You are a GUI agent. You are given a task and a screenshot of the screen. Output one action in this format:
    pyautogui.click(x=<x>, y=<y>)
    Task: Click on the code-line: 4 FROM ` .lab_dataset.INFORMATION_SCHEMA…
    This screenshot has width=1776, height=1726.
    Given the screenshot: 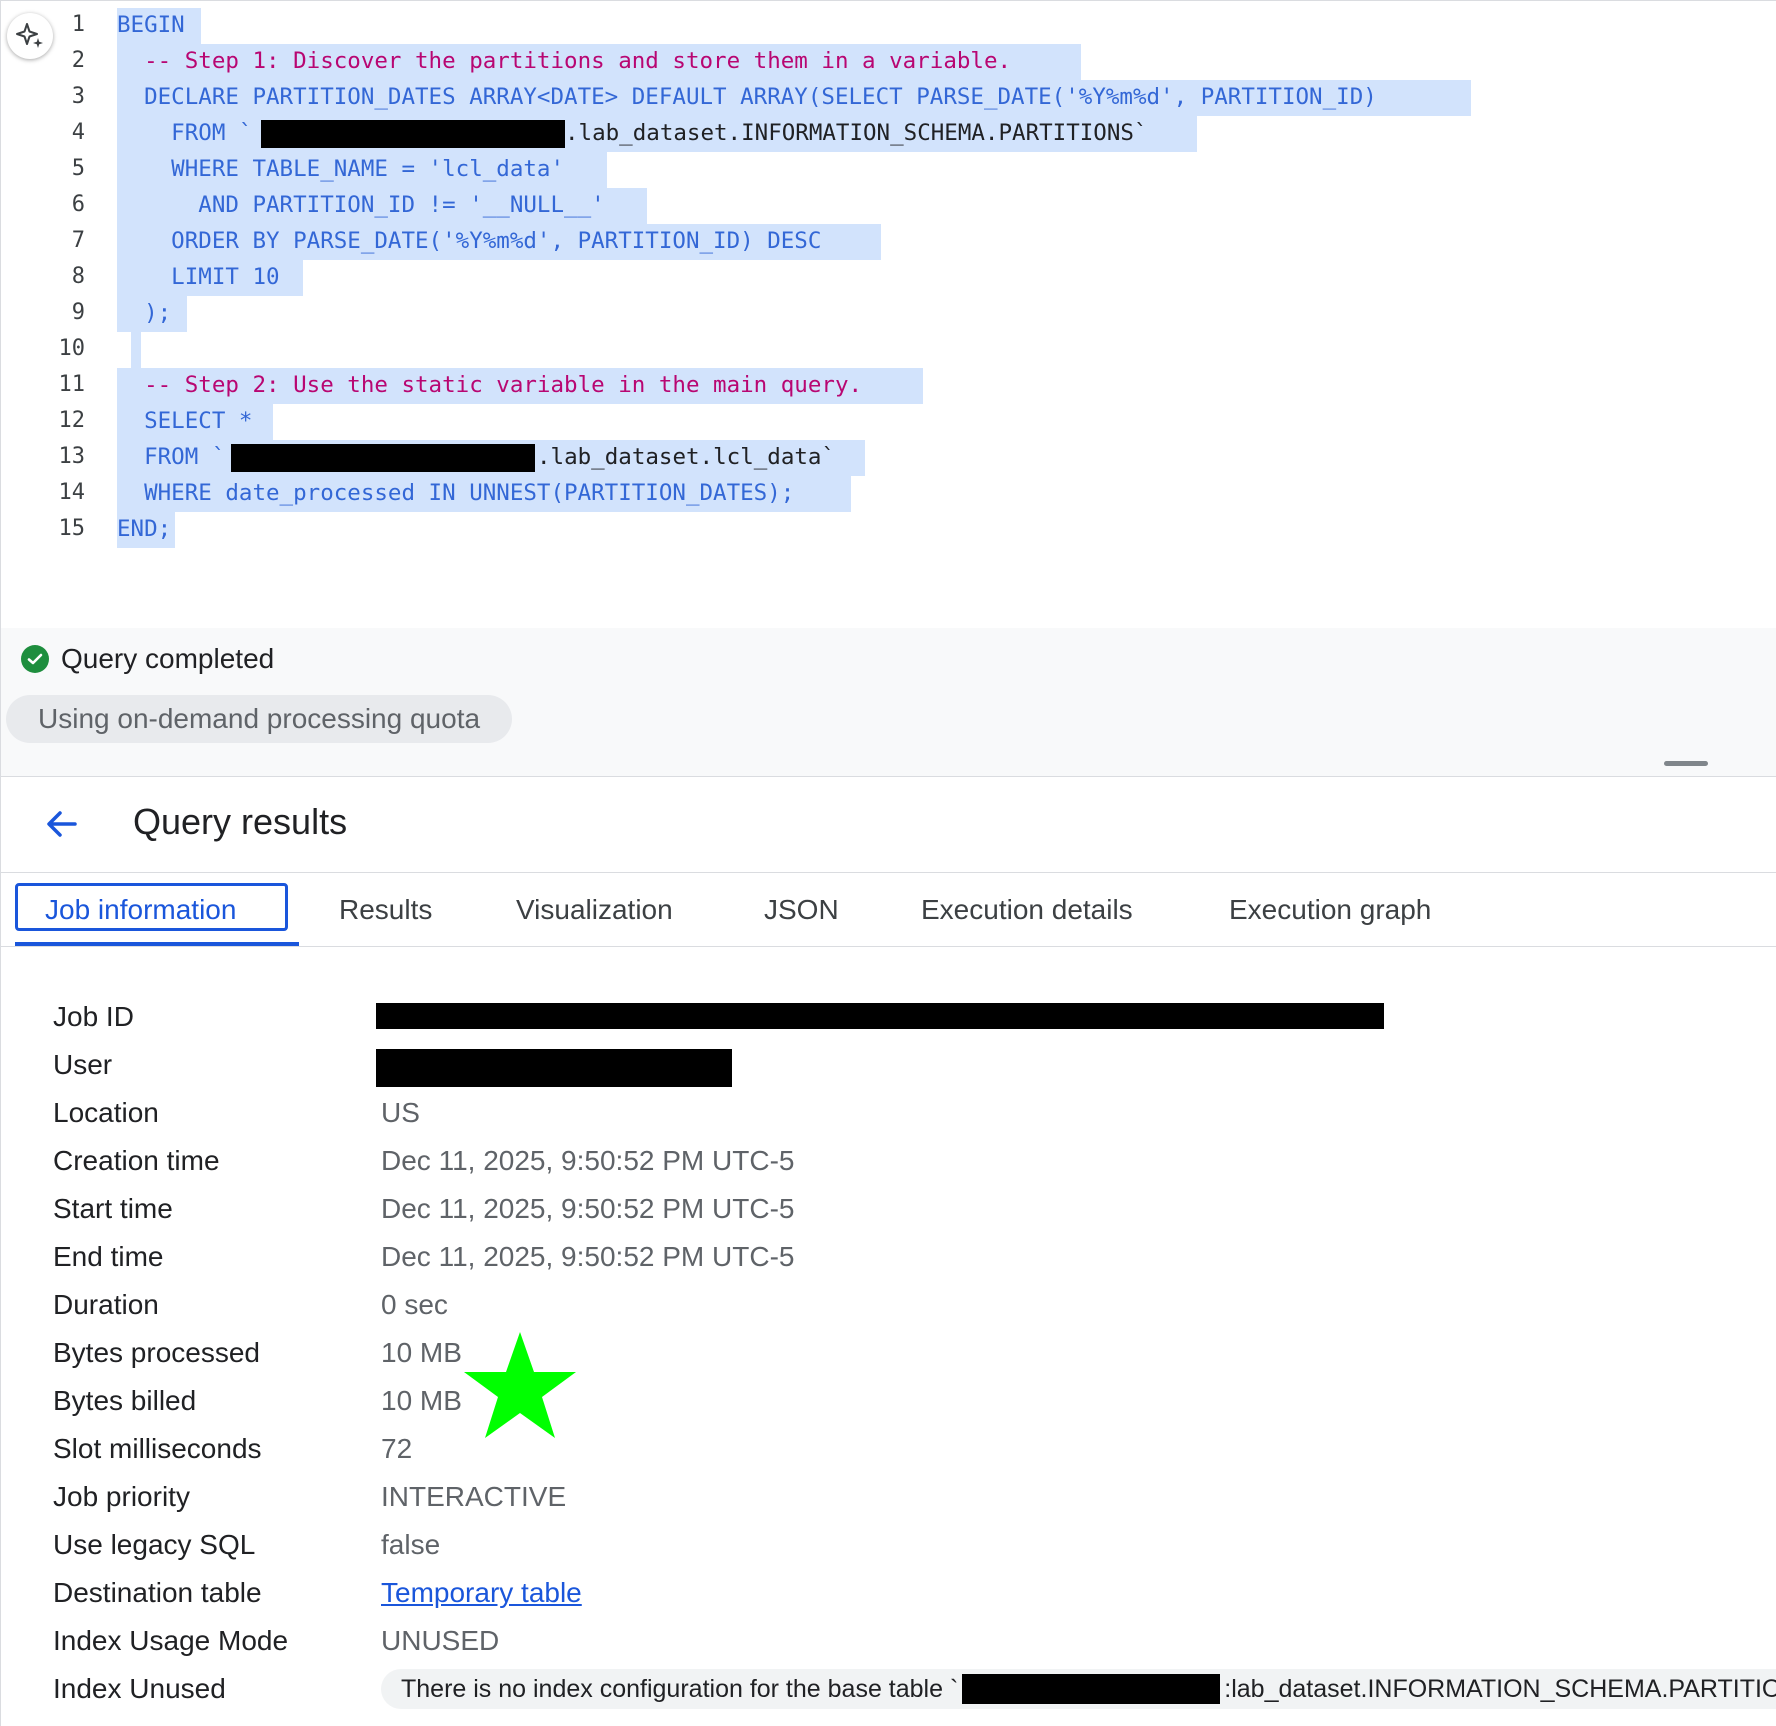 What is the action you would take?
    pyautogui.click(x=888, y=134)
    